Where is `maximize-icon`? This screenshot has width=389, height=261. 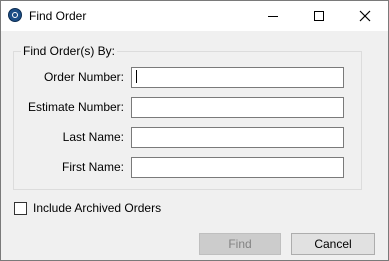 maximize-icon is located at coordinates (319, 16).